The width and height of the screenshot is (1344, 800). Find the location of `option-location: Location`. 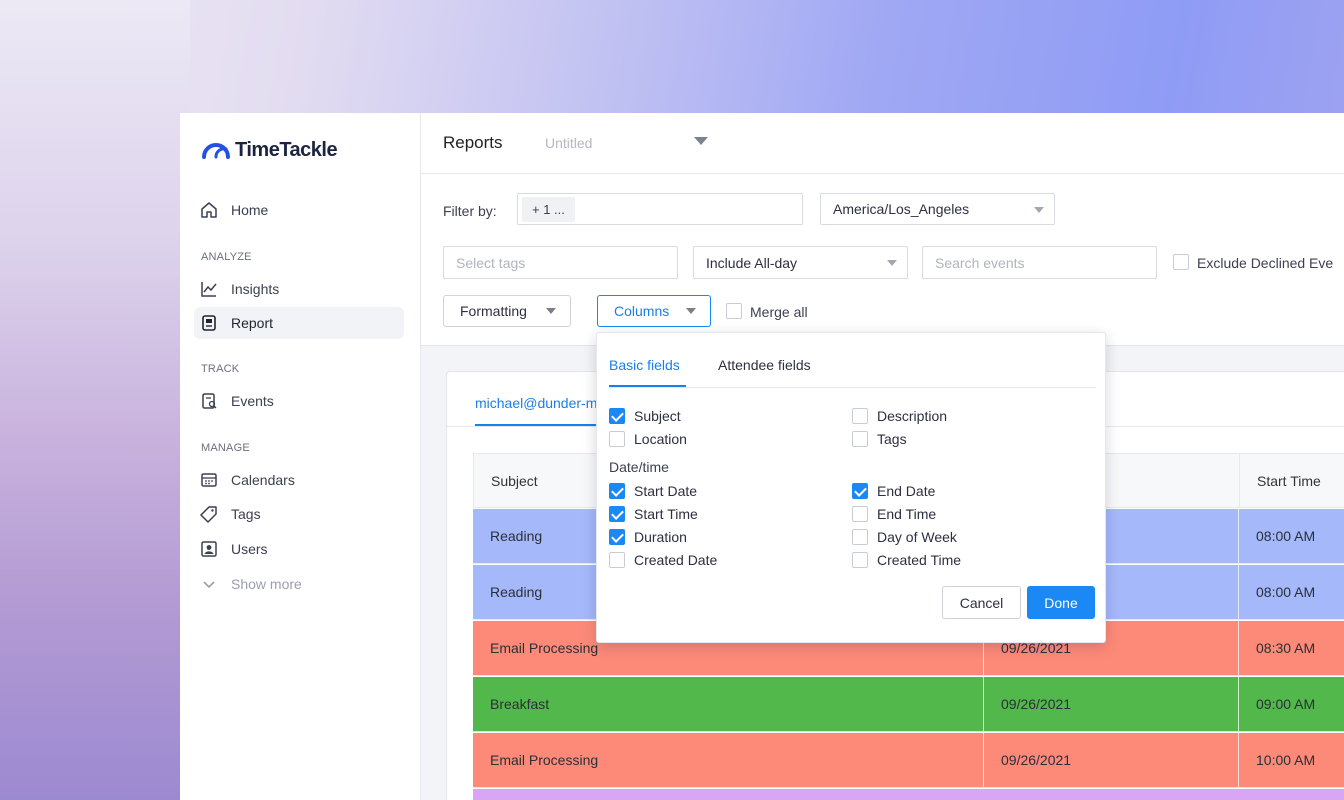

option-location: Location is located at coordinates (648, 439).